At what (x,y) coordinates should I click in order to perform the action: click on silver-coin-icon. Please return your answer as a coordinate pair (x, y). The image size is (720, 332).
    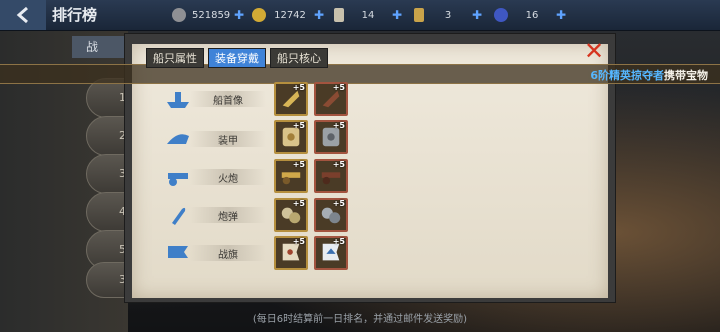
    Looking at the image, I should click on (179, 15).